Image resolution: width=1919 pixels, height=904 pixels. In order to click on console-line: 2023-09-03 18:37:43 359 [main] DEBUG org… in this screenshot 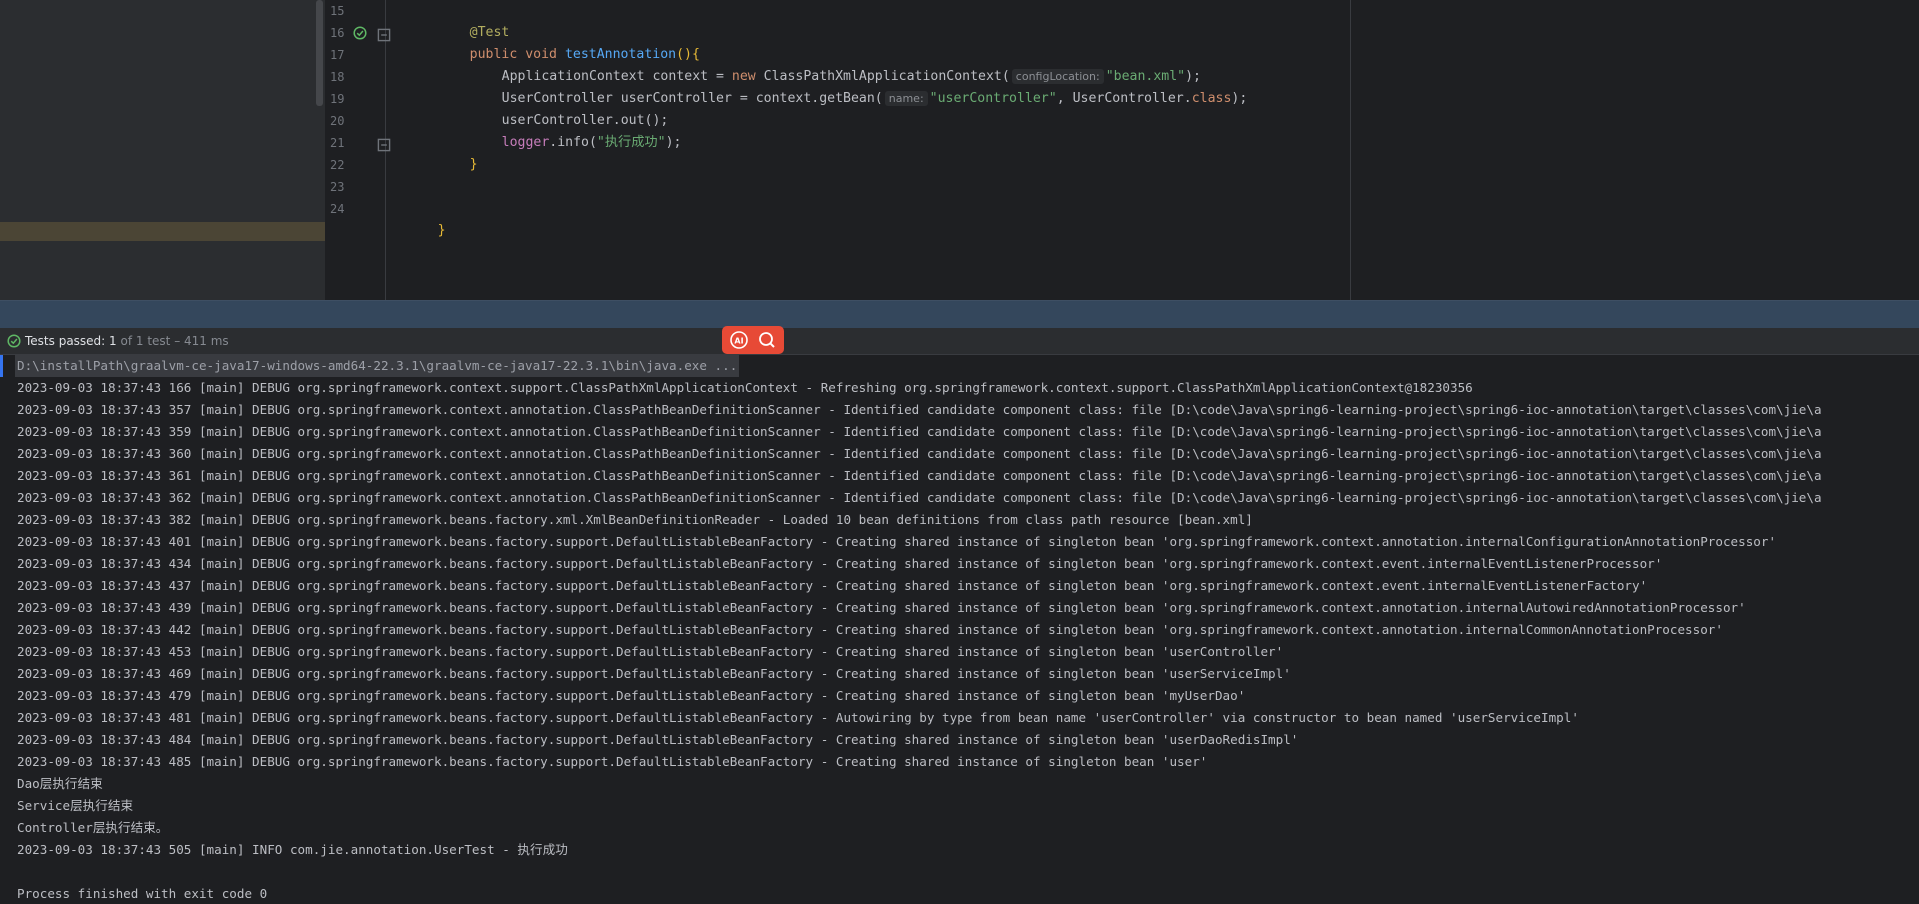, I will do `click(919, 431)`.